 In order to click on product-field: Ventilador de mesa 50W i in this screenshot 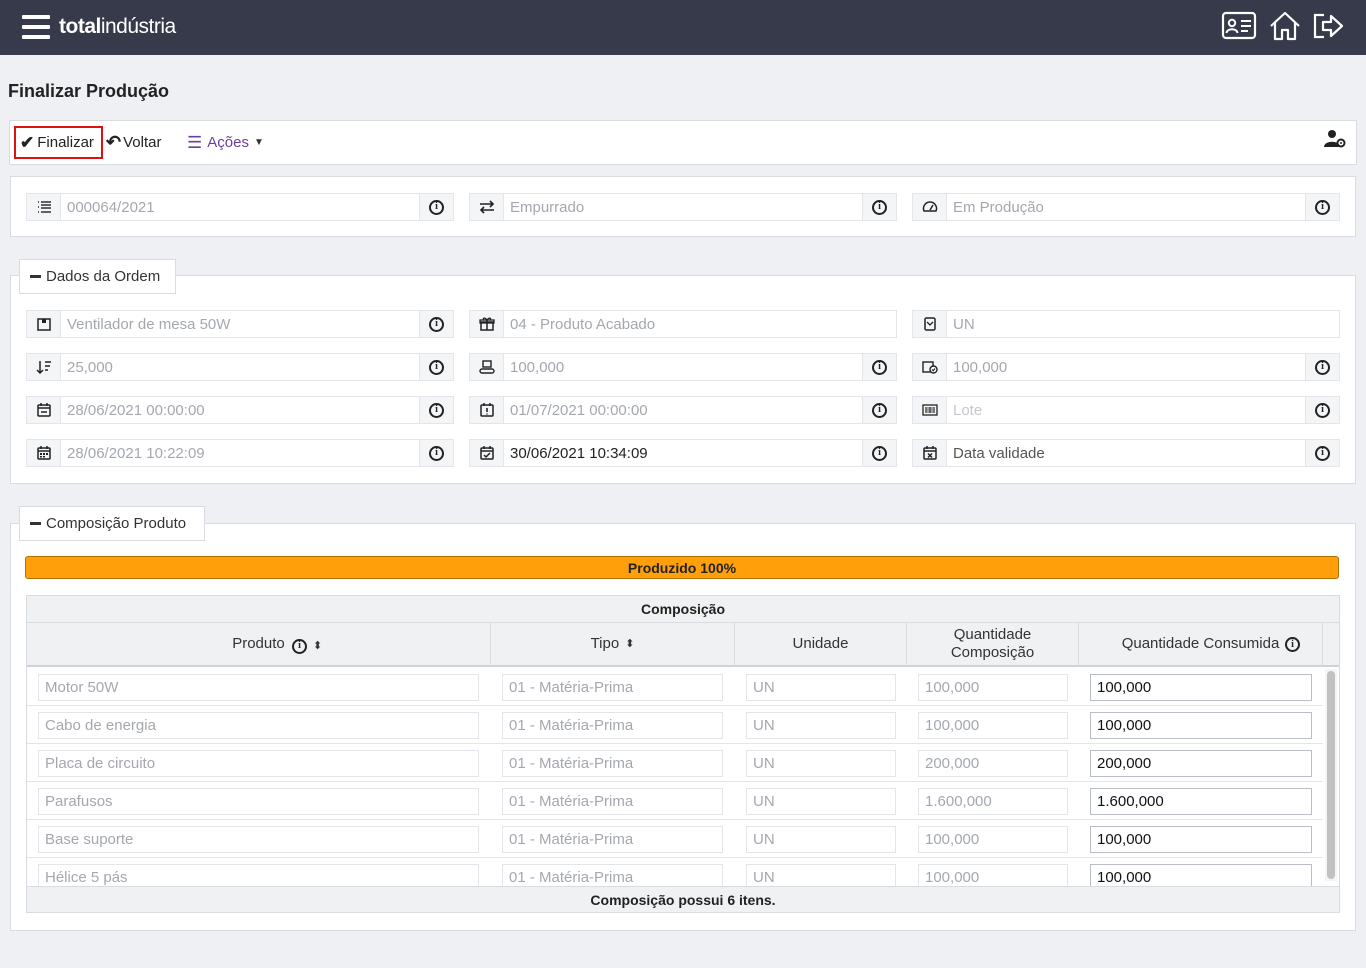, I will do `click(240, 324)`.